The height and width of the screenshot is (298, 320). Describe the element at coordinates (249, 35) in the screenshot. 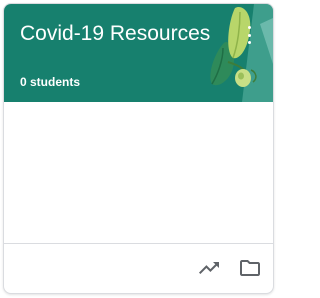

I see `more-vert-icon` at that location.